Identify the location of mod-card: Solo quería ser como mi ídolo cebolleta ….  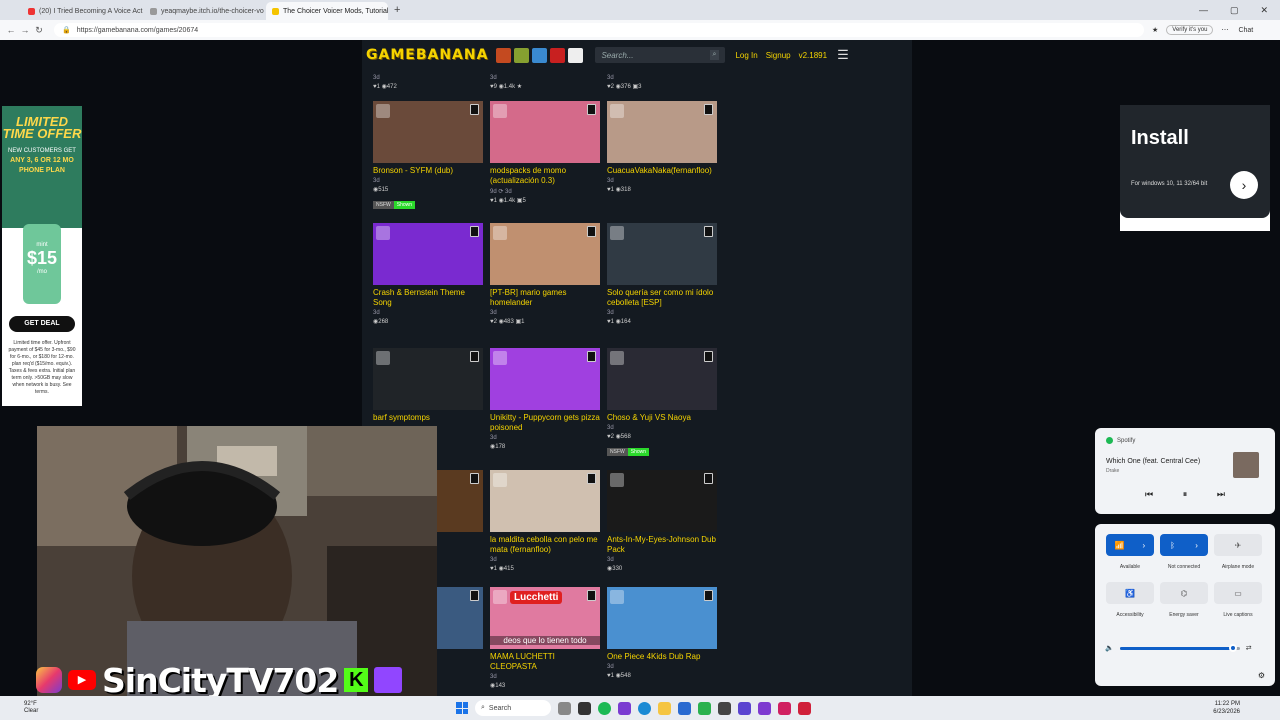
(662, 274).